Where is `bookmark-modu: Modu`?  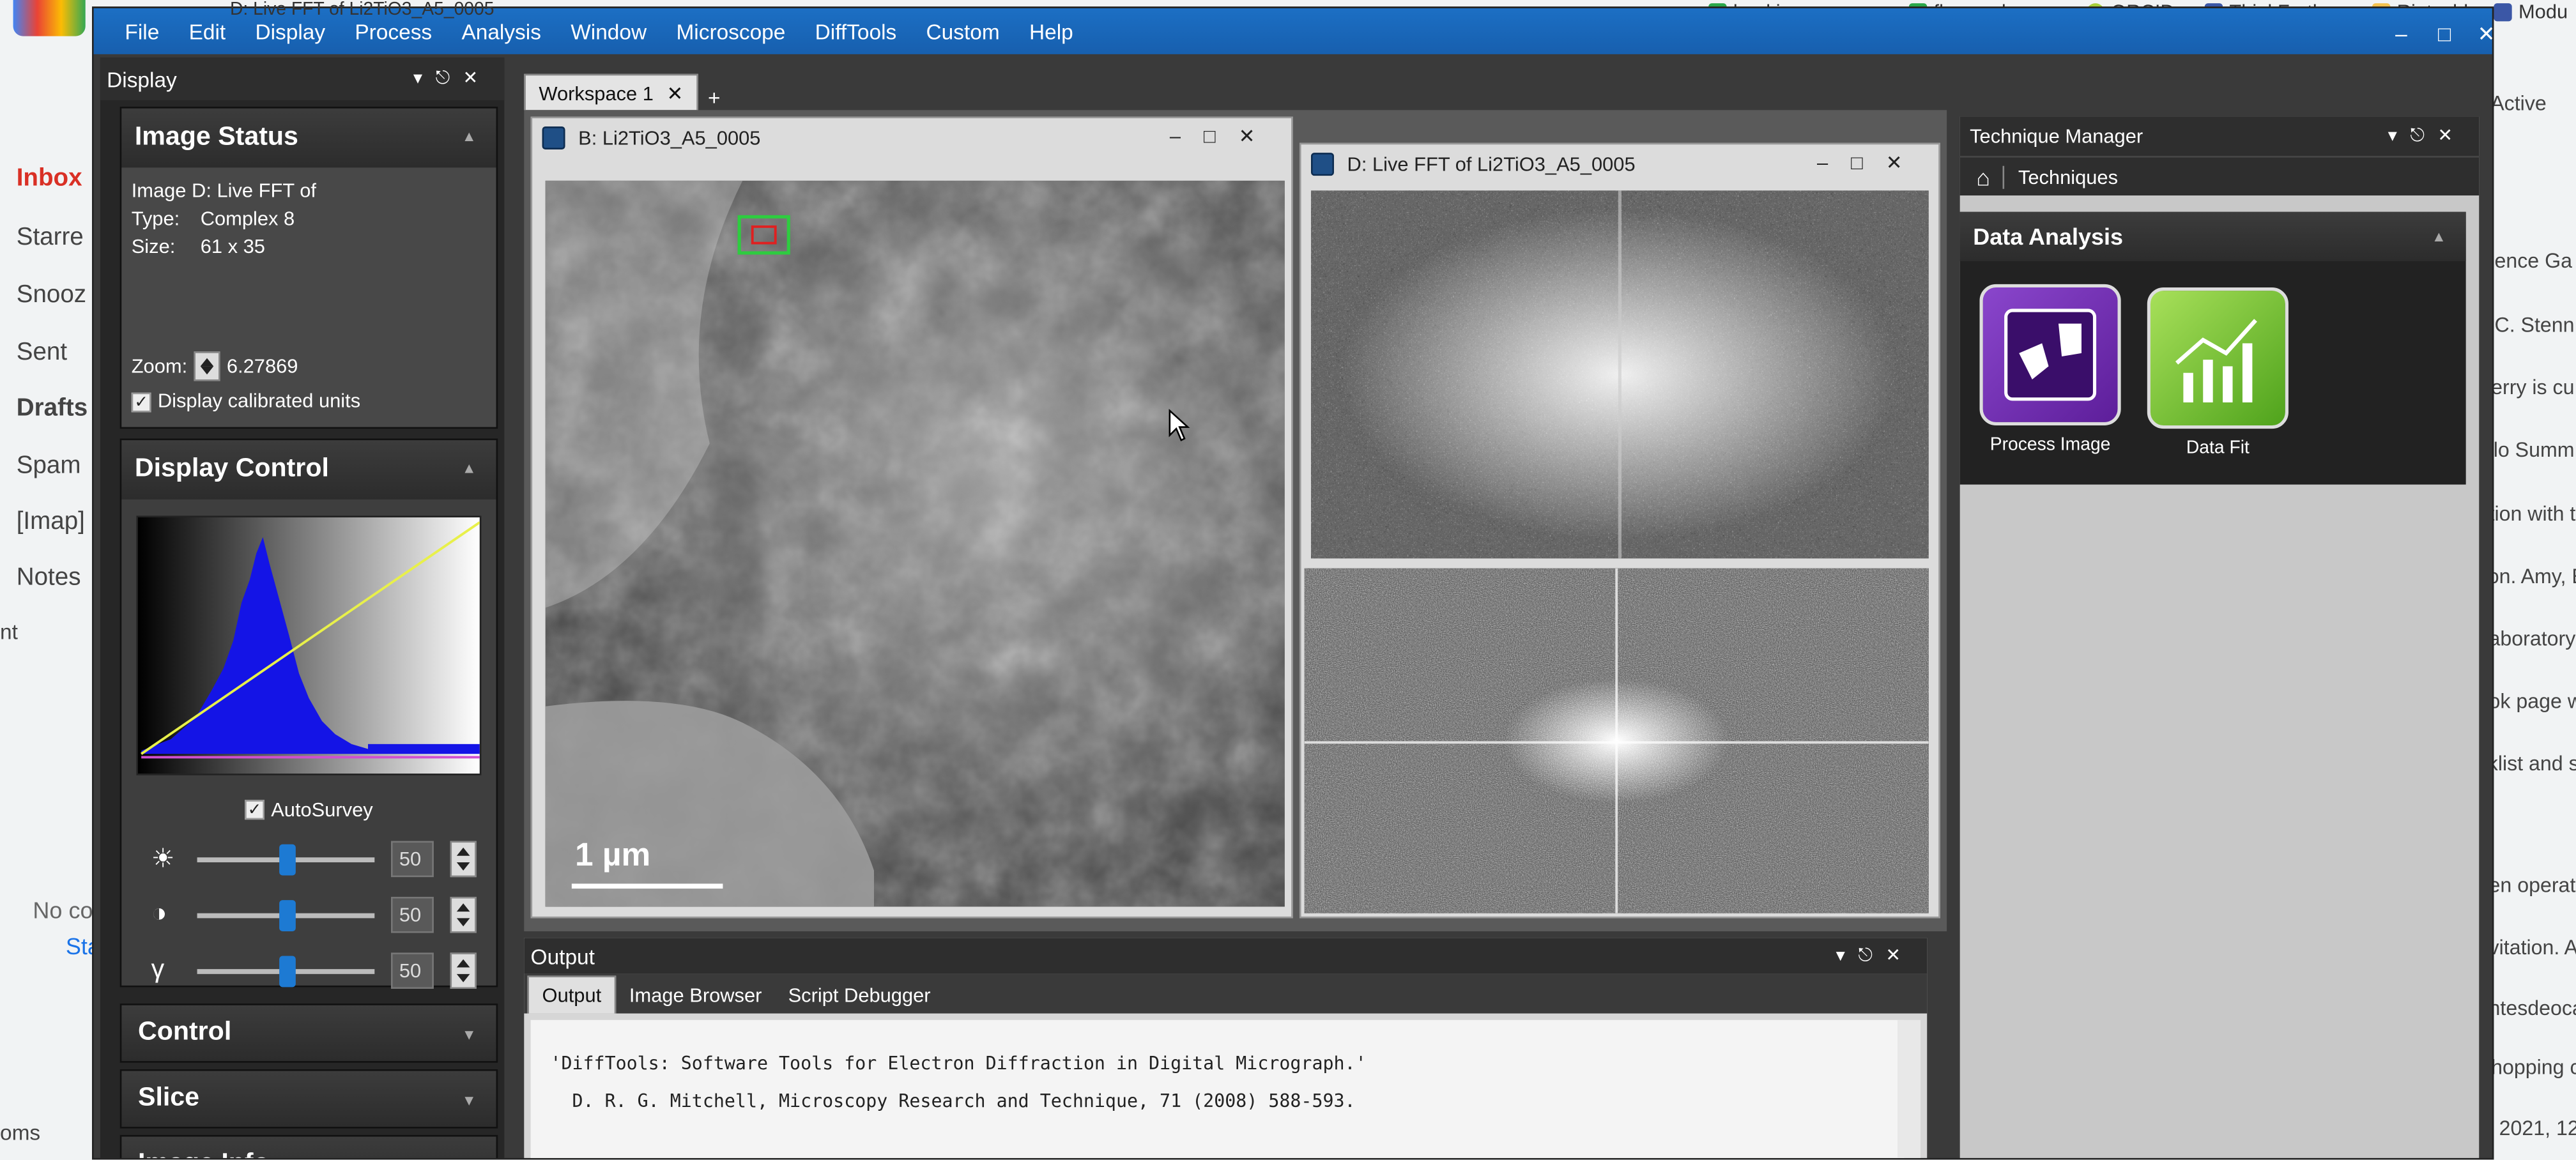 bookmark-modu: Modu is located at coordinates (2531, 11).